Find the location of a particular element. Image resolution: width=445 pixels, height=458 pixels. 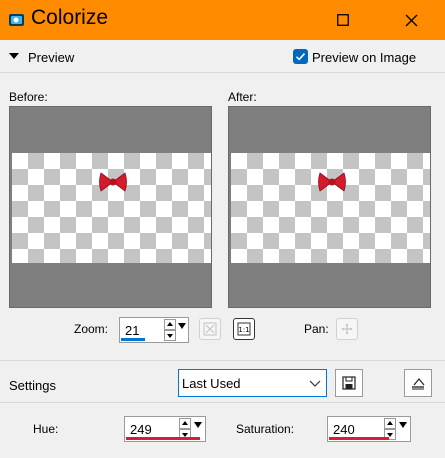

close-button is located at coordinates (411, 20).